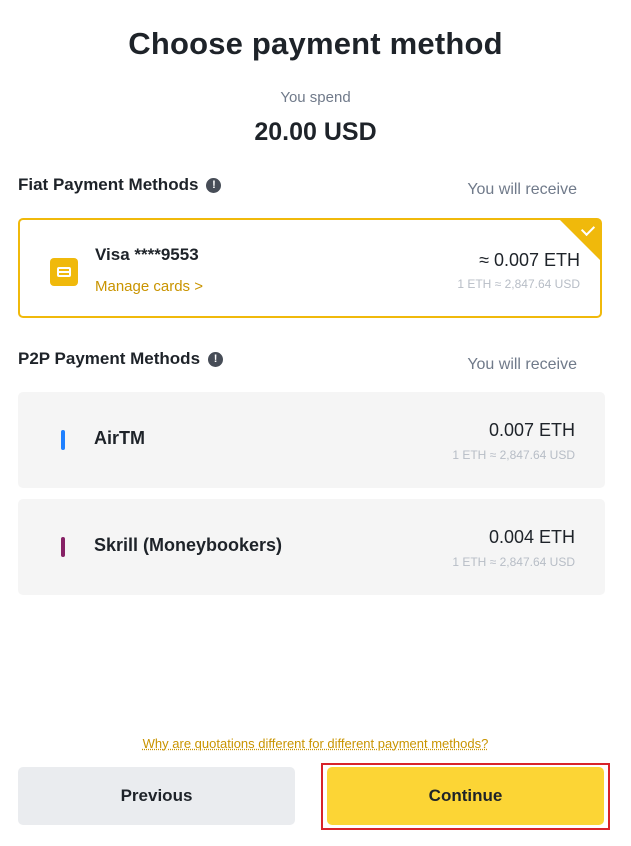 The height and width of the screenshot is (846, 631). I want to click on p2p-section-title: P2P Payment Methods !, so click(121, 359).